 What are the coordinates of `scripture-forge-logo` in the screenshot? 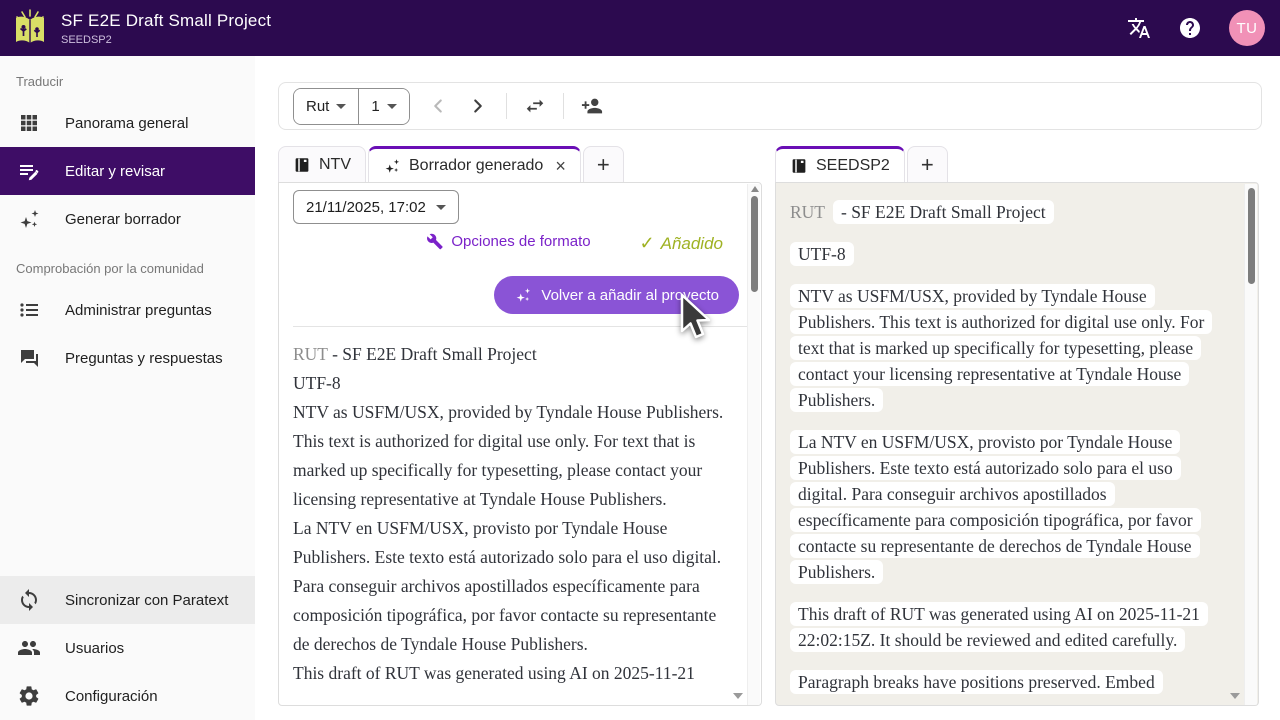 It's located at (30, 26).